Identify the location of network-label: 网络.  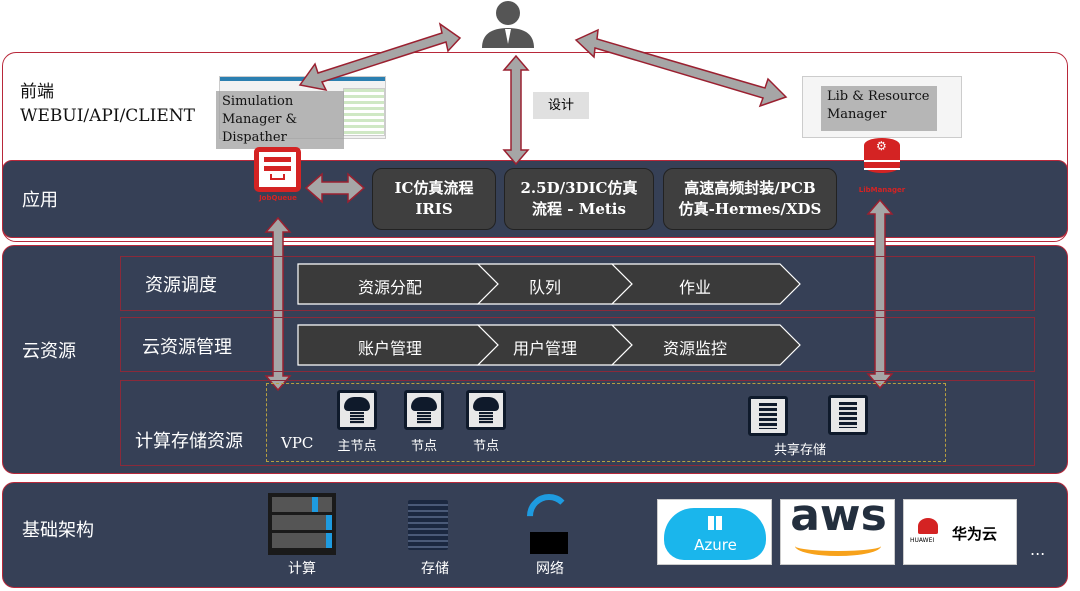
(550, 569).